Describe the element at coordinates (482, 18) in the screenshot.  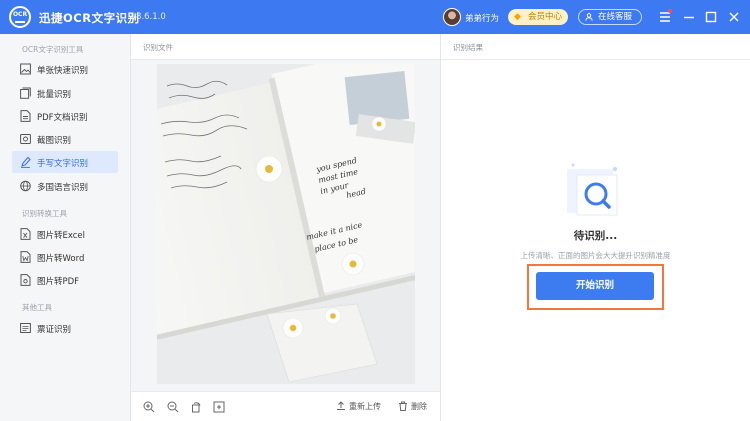
I see `username: 弟弟行为` at that location.